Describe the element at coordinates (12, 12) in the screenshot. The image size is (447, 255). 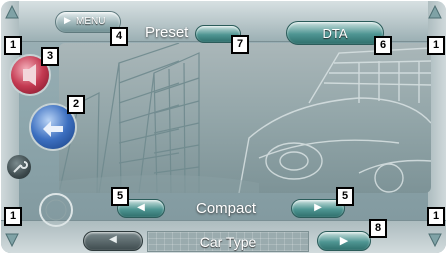
I see `scroll-up-left-icon` at that location.